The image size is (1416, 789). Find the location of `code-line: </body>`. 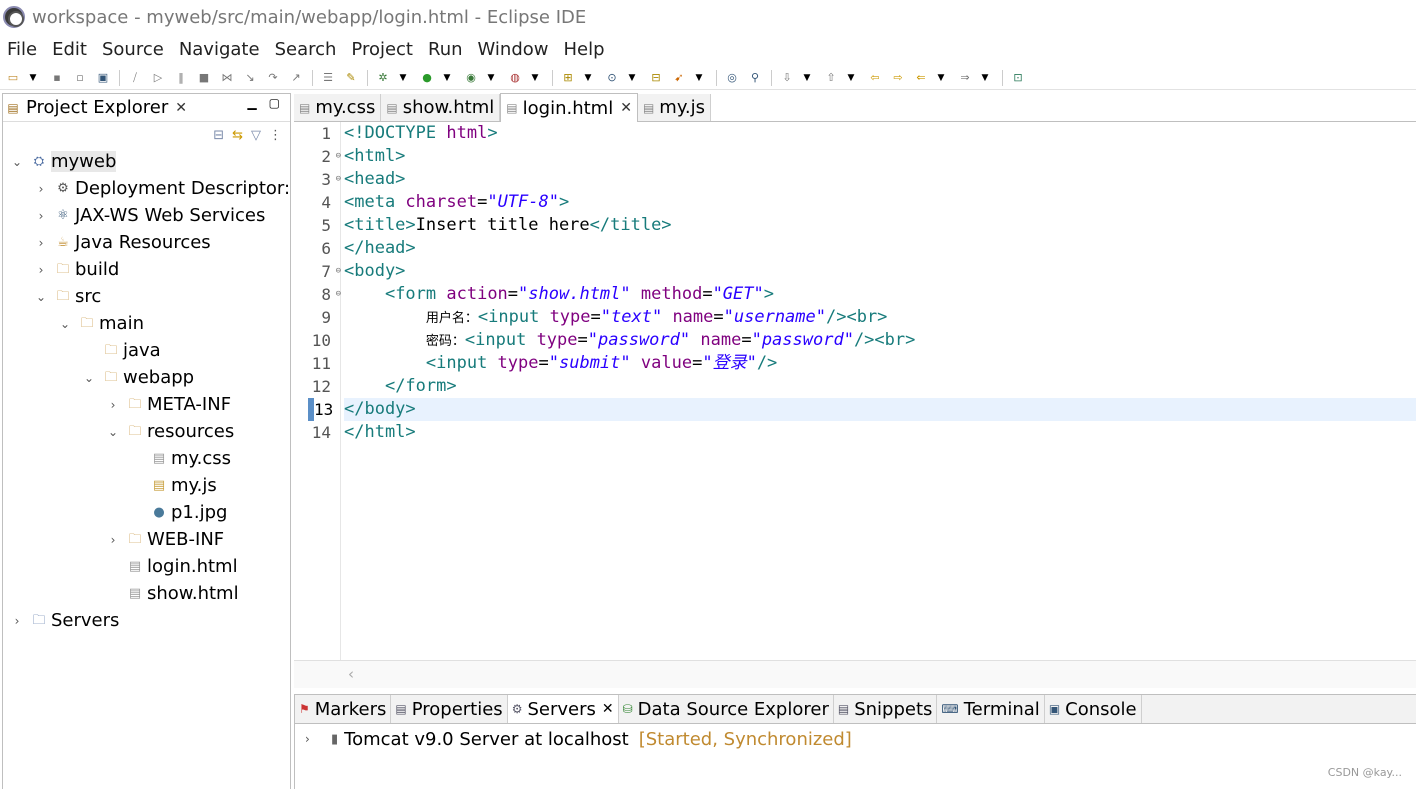

code-line: </body> is located at coordinates (880, 409).